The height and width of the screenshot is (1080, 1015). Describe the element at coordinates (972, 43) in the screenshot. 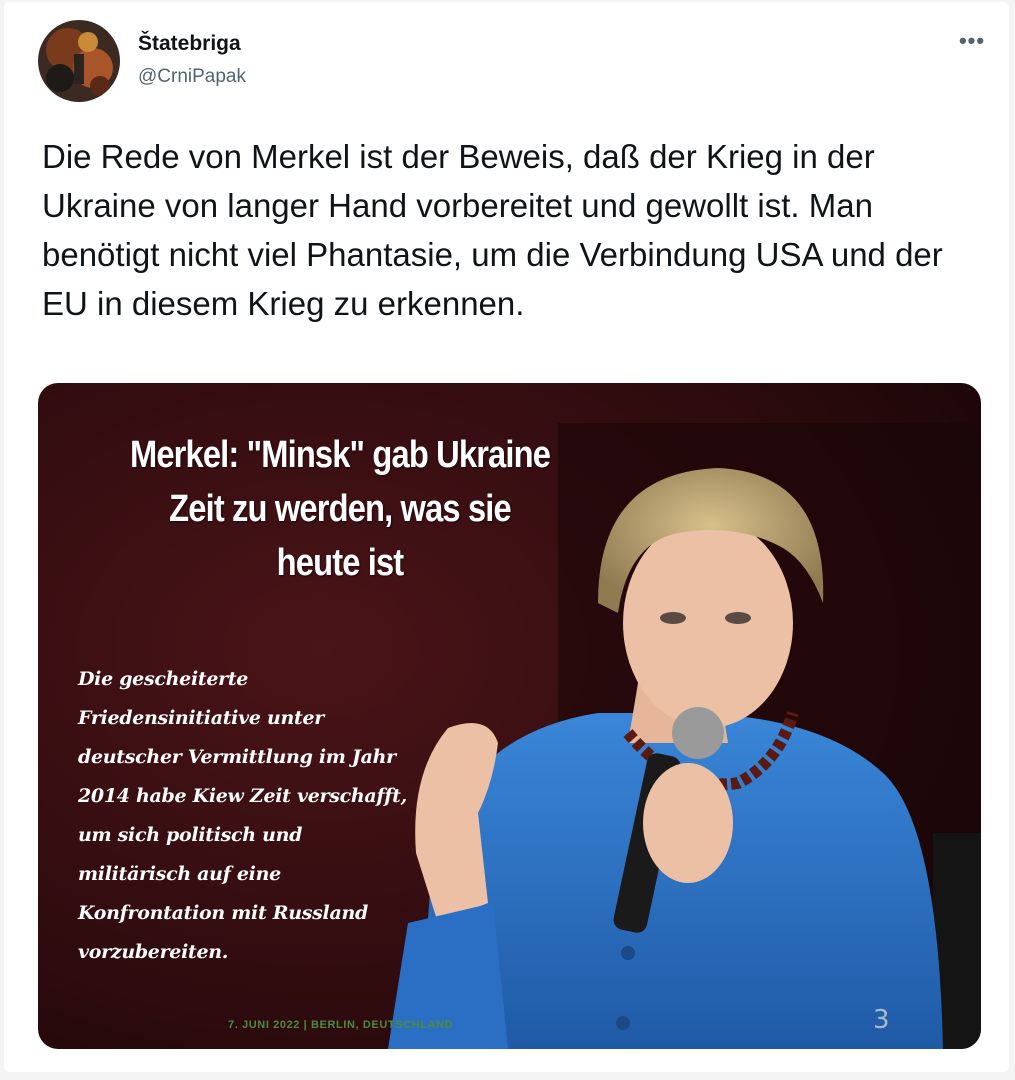

I see `more-options-icon: •••` at that location.